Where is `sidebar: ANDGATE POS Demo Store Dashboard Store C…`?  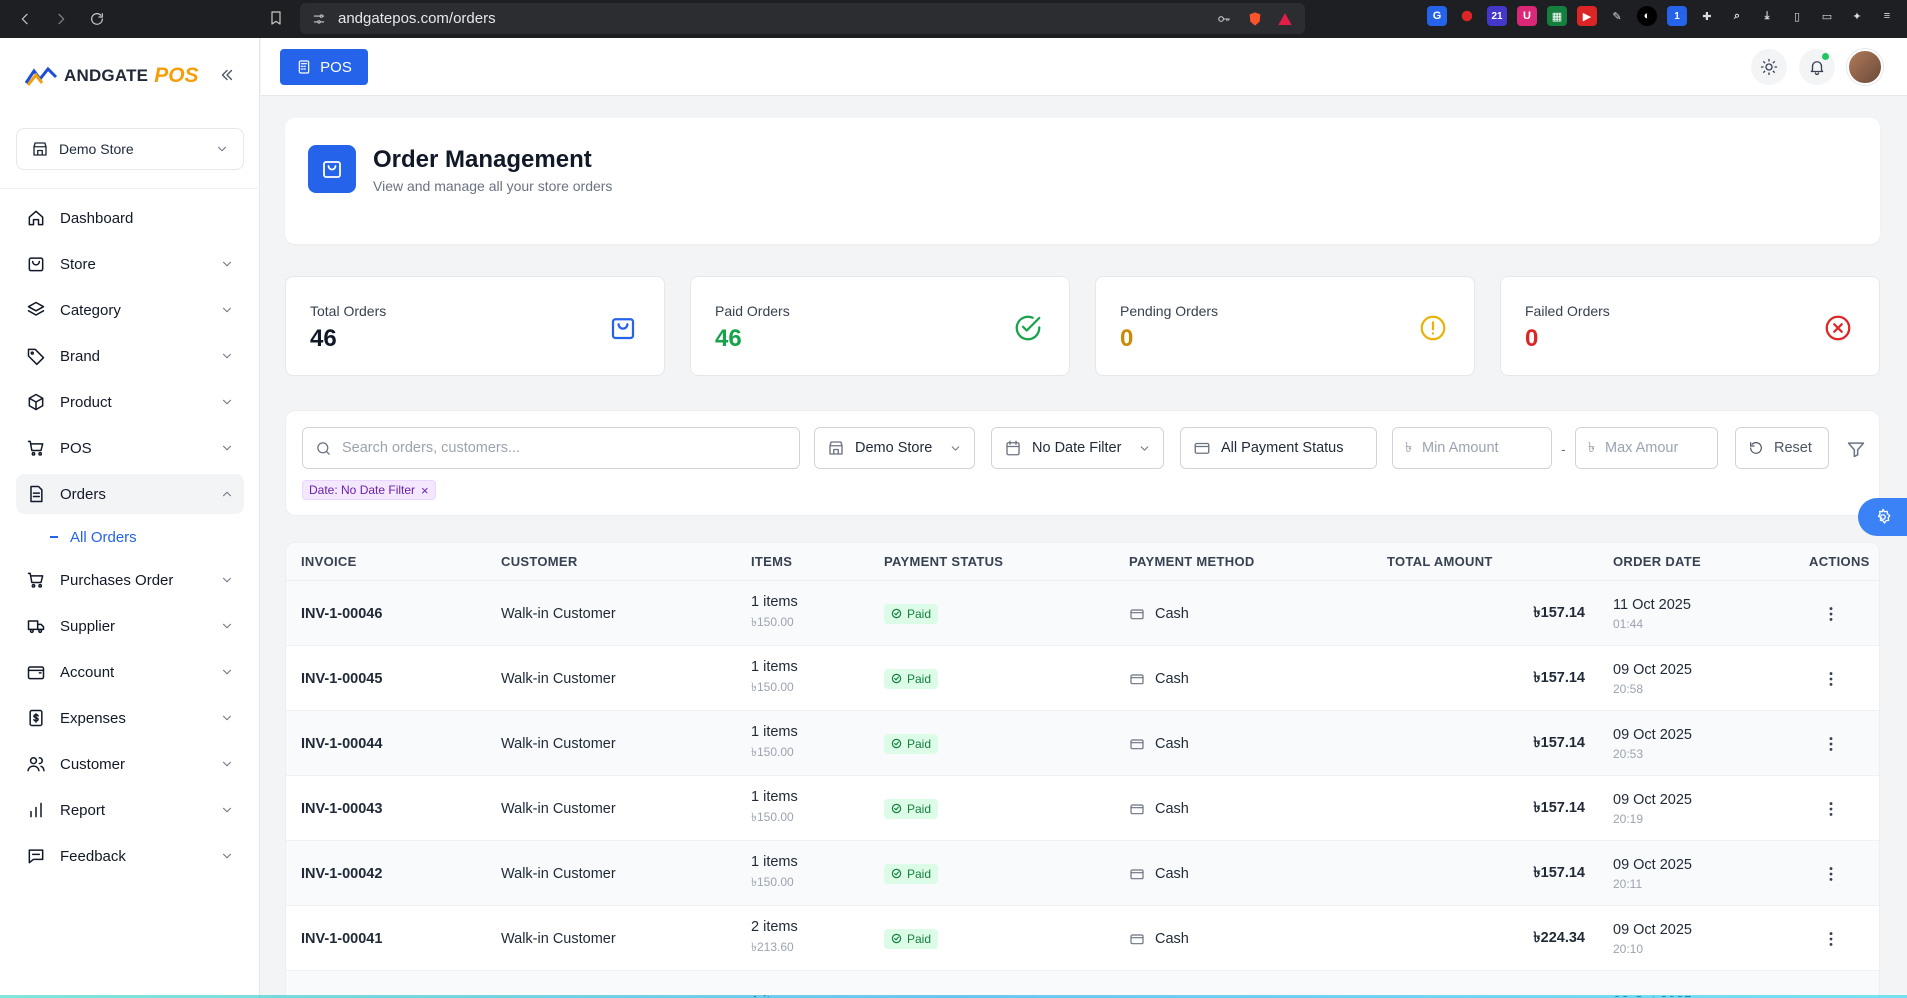
sidebar: ANDGATE POS Demo Store Dashboard Store C… is located at coordinates (130, 518).